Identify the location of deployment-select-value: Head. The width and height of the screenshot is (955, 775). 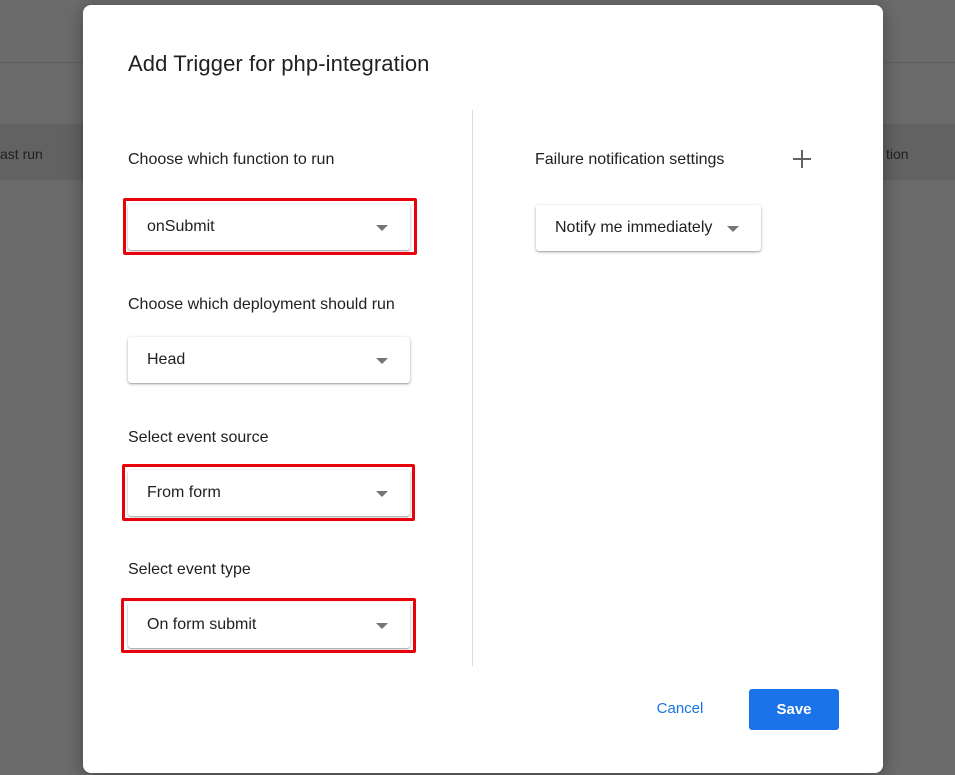
(166, 359).